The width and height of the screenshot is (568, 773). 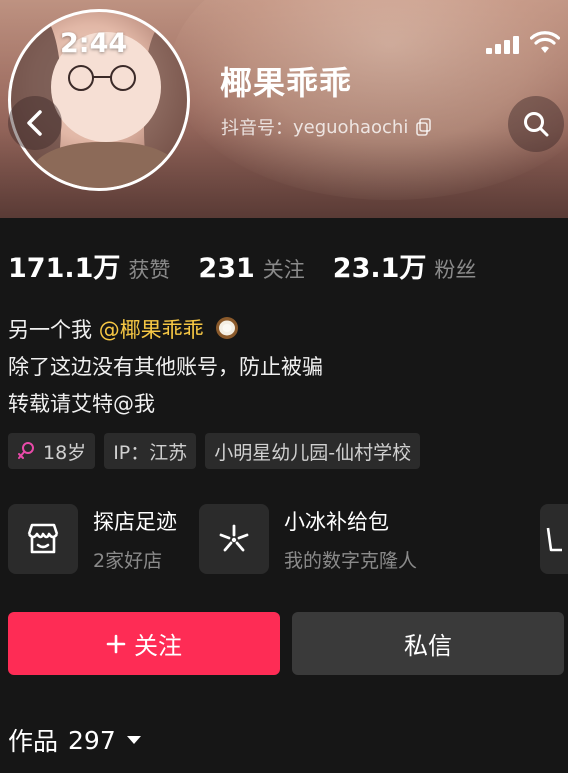 I want to click on stat-label: 关注, so click(x=283, y=270).